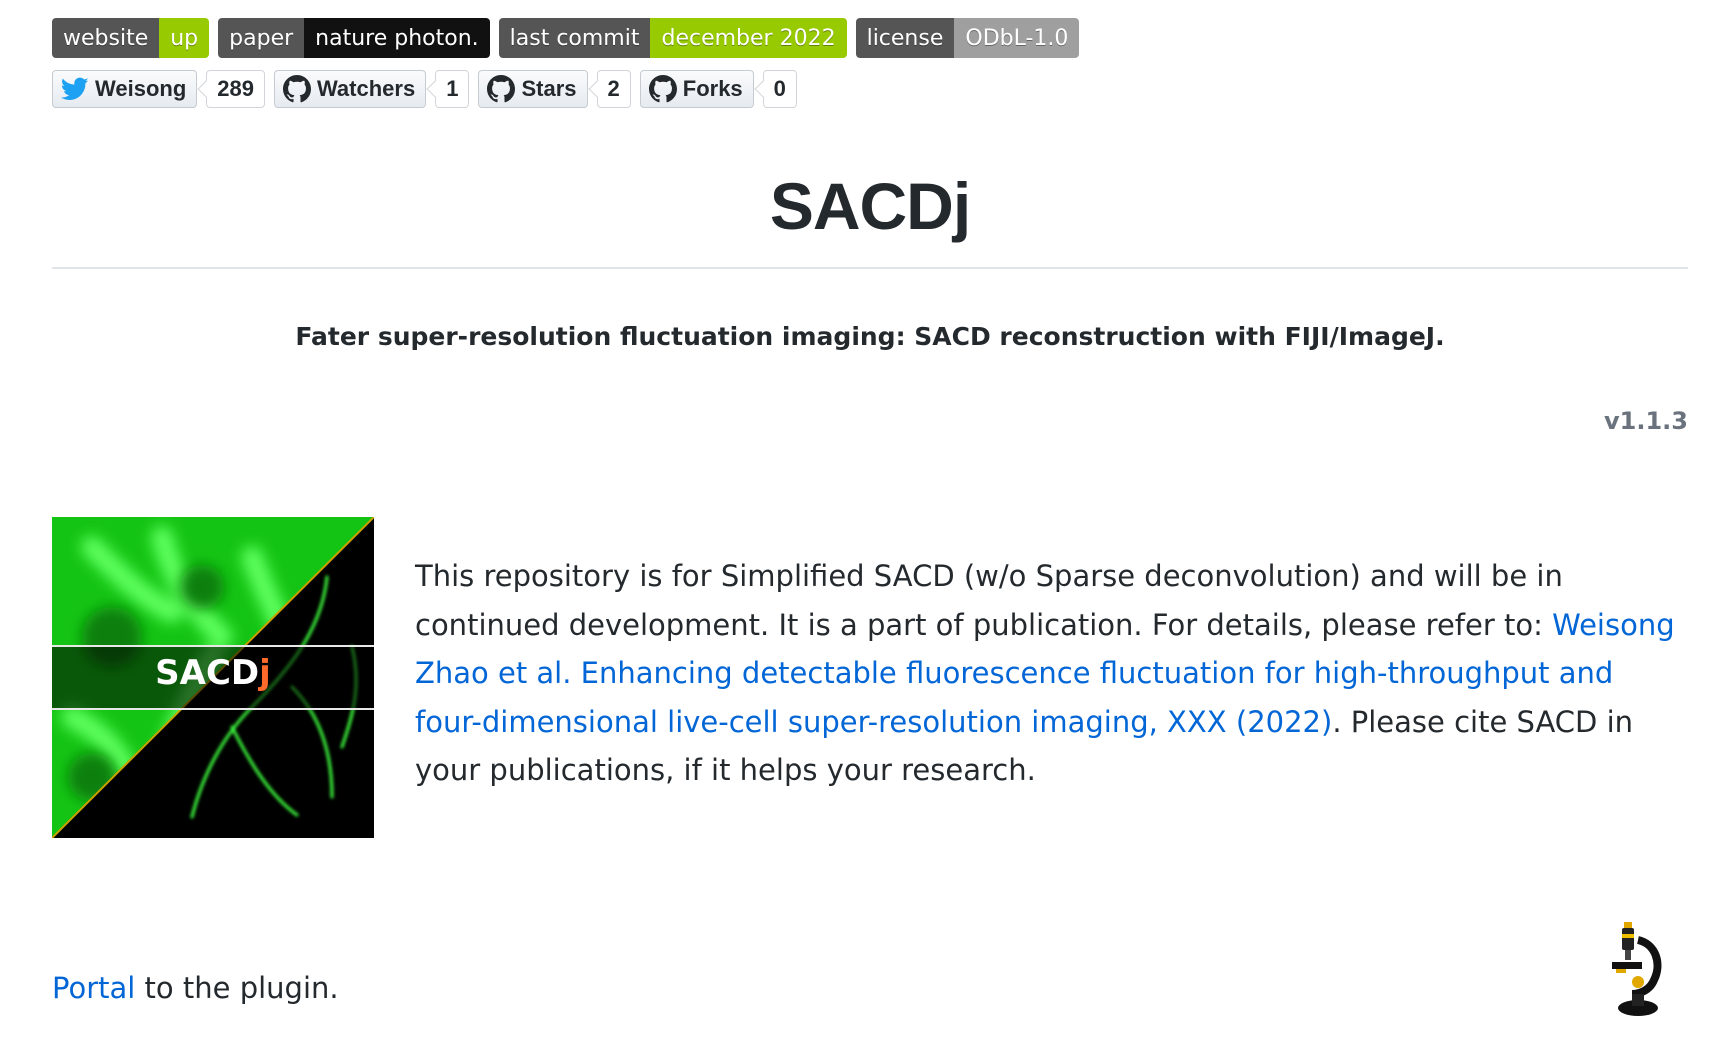 This screenshot has height=1040, width=1732. Describe the element at coordinates (237, 988) in the screenshot. I see `portal-text: to the plugin.` at that location.